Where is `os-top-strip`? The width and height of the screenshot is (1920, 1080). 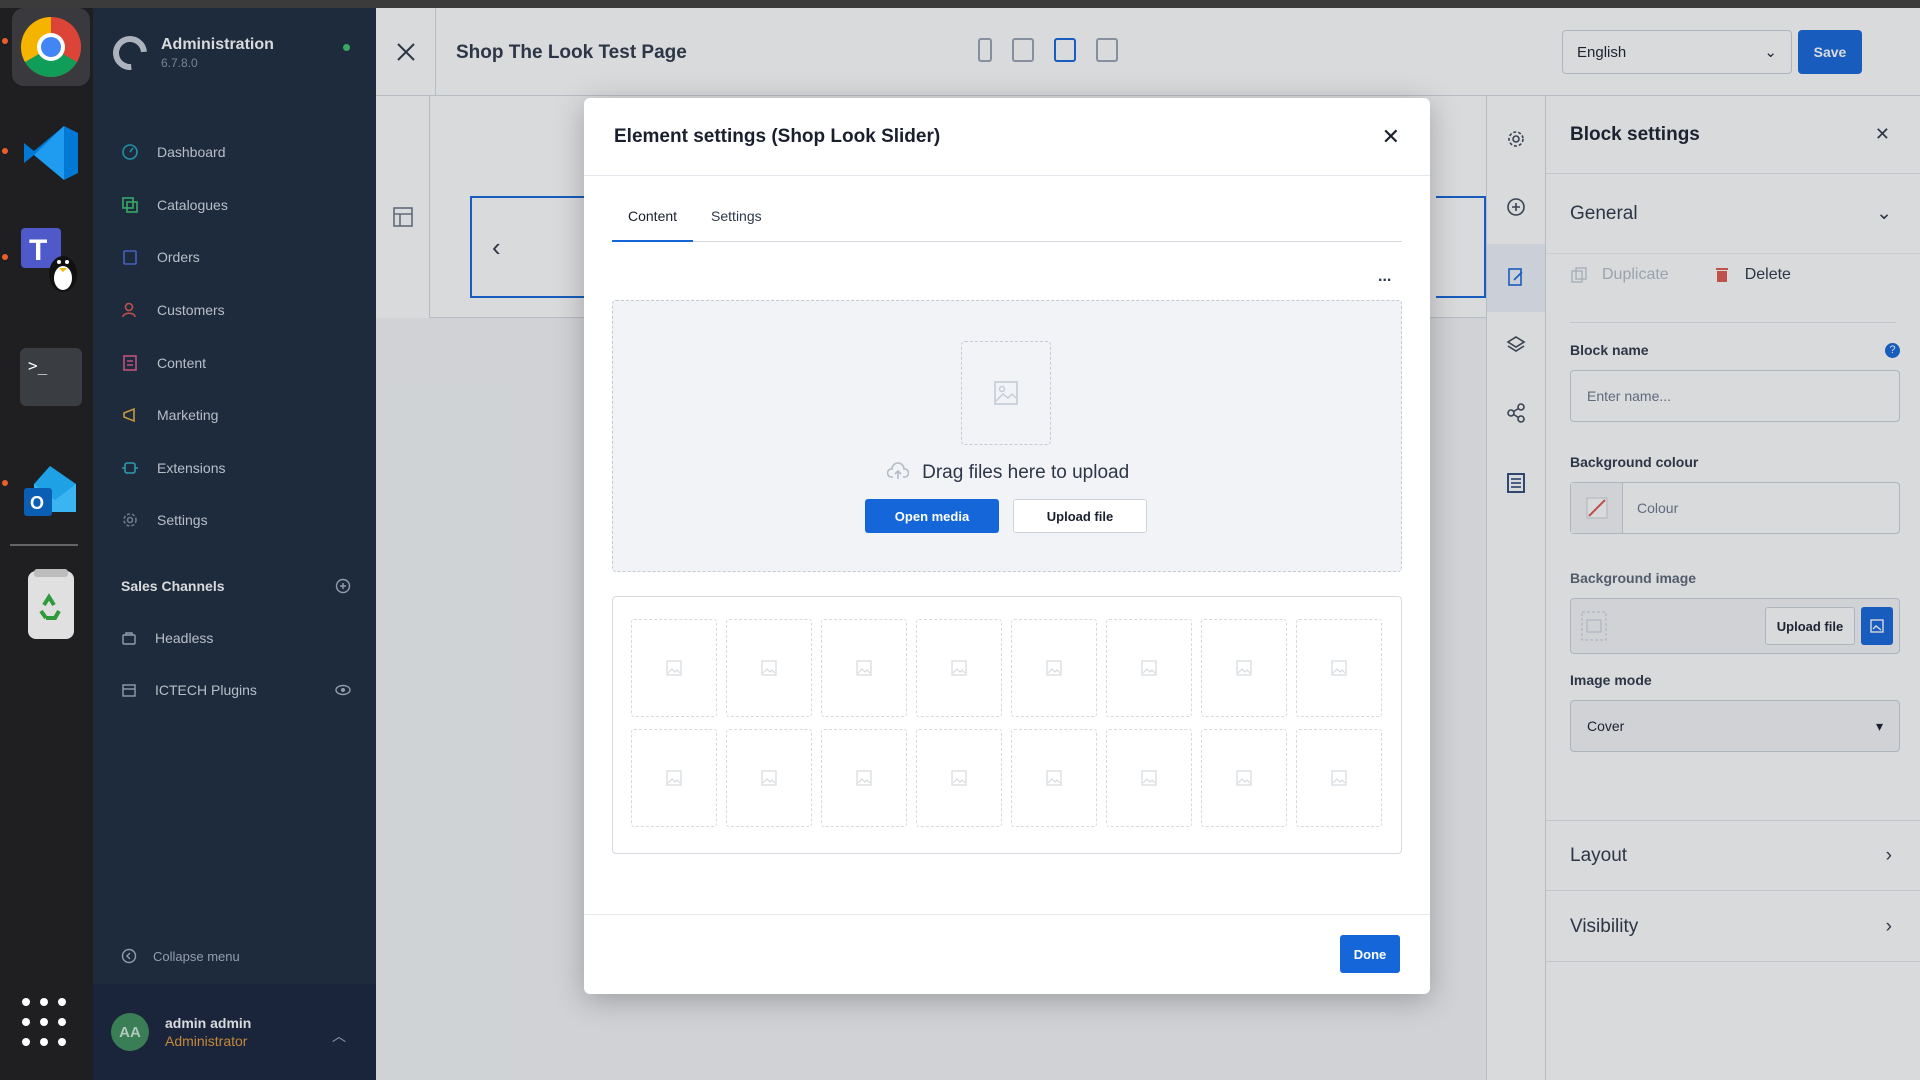
os-top-strip is located at coordinates (960, 4).